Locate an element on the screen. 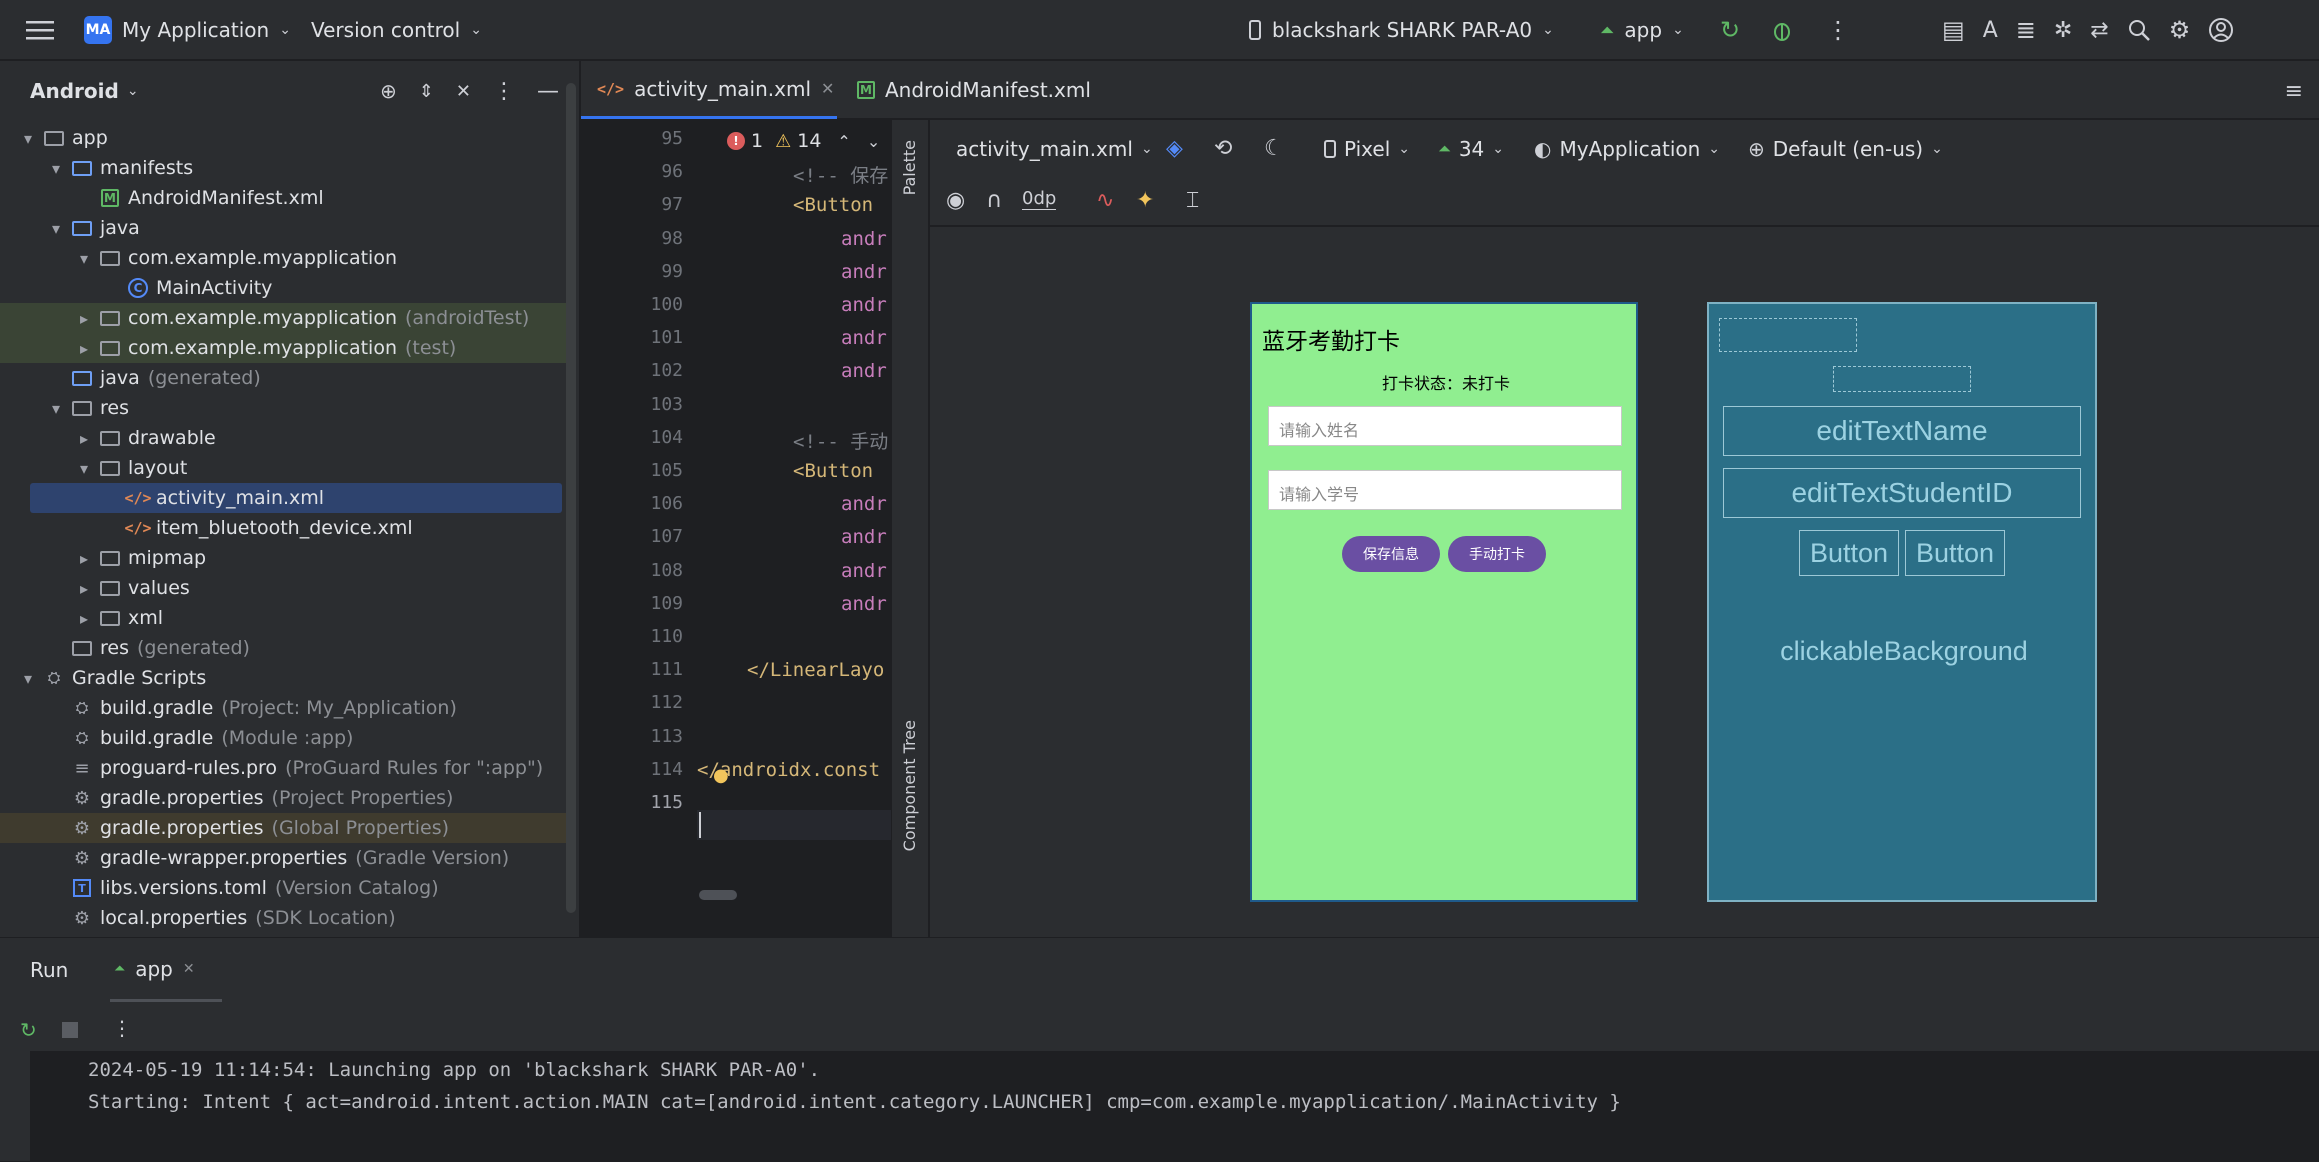  stop-icon is located at coordinates (70, 1030).